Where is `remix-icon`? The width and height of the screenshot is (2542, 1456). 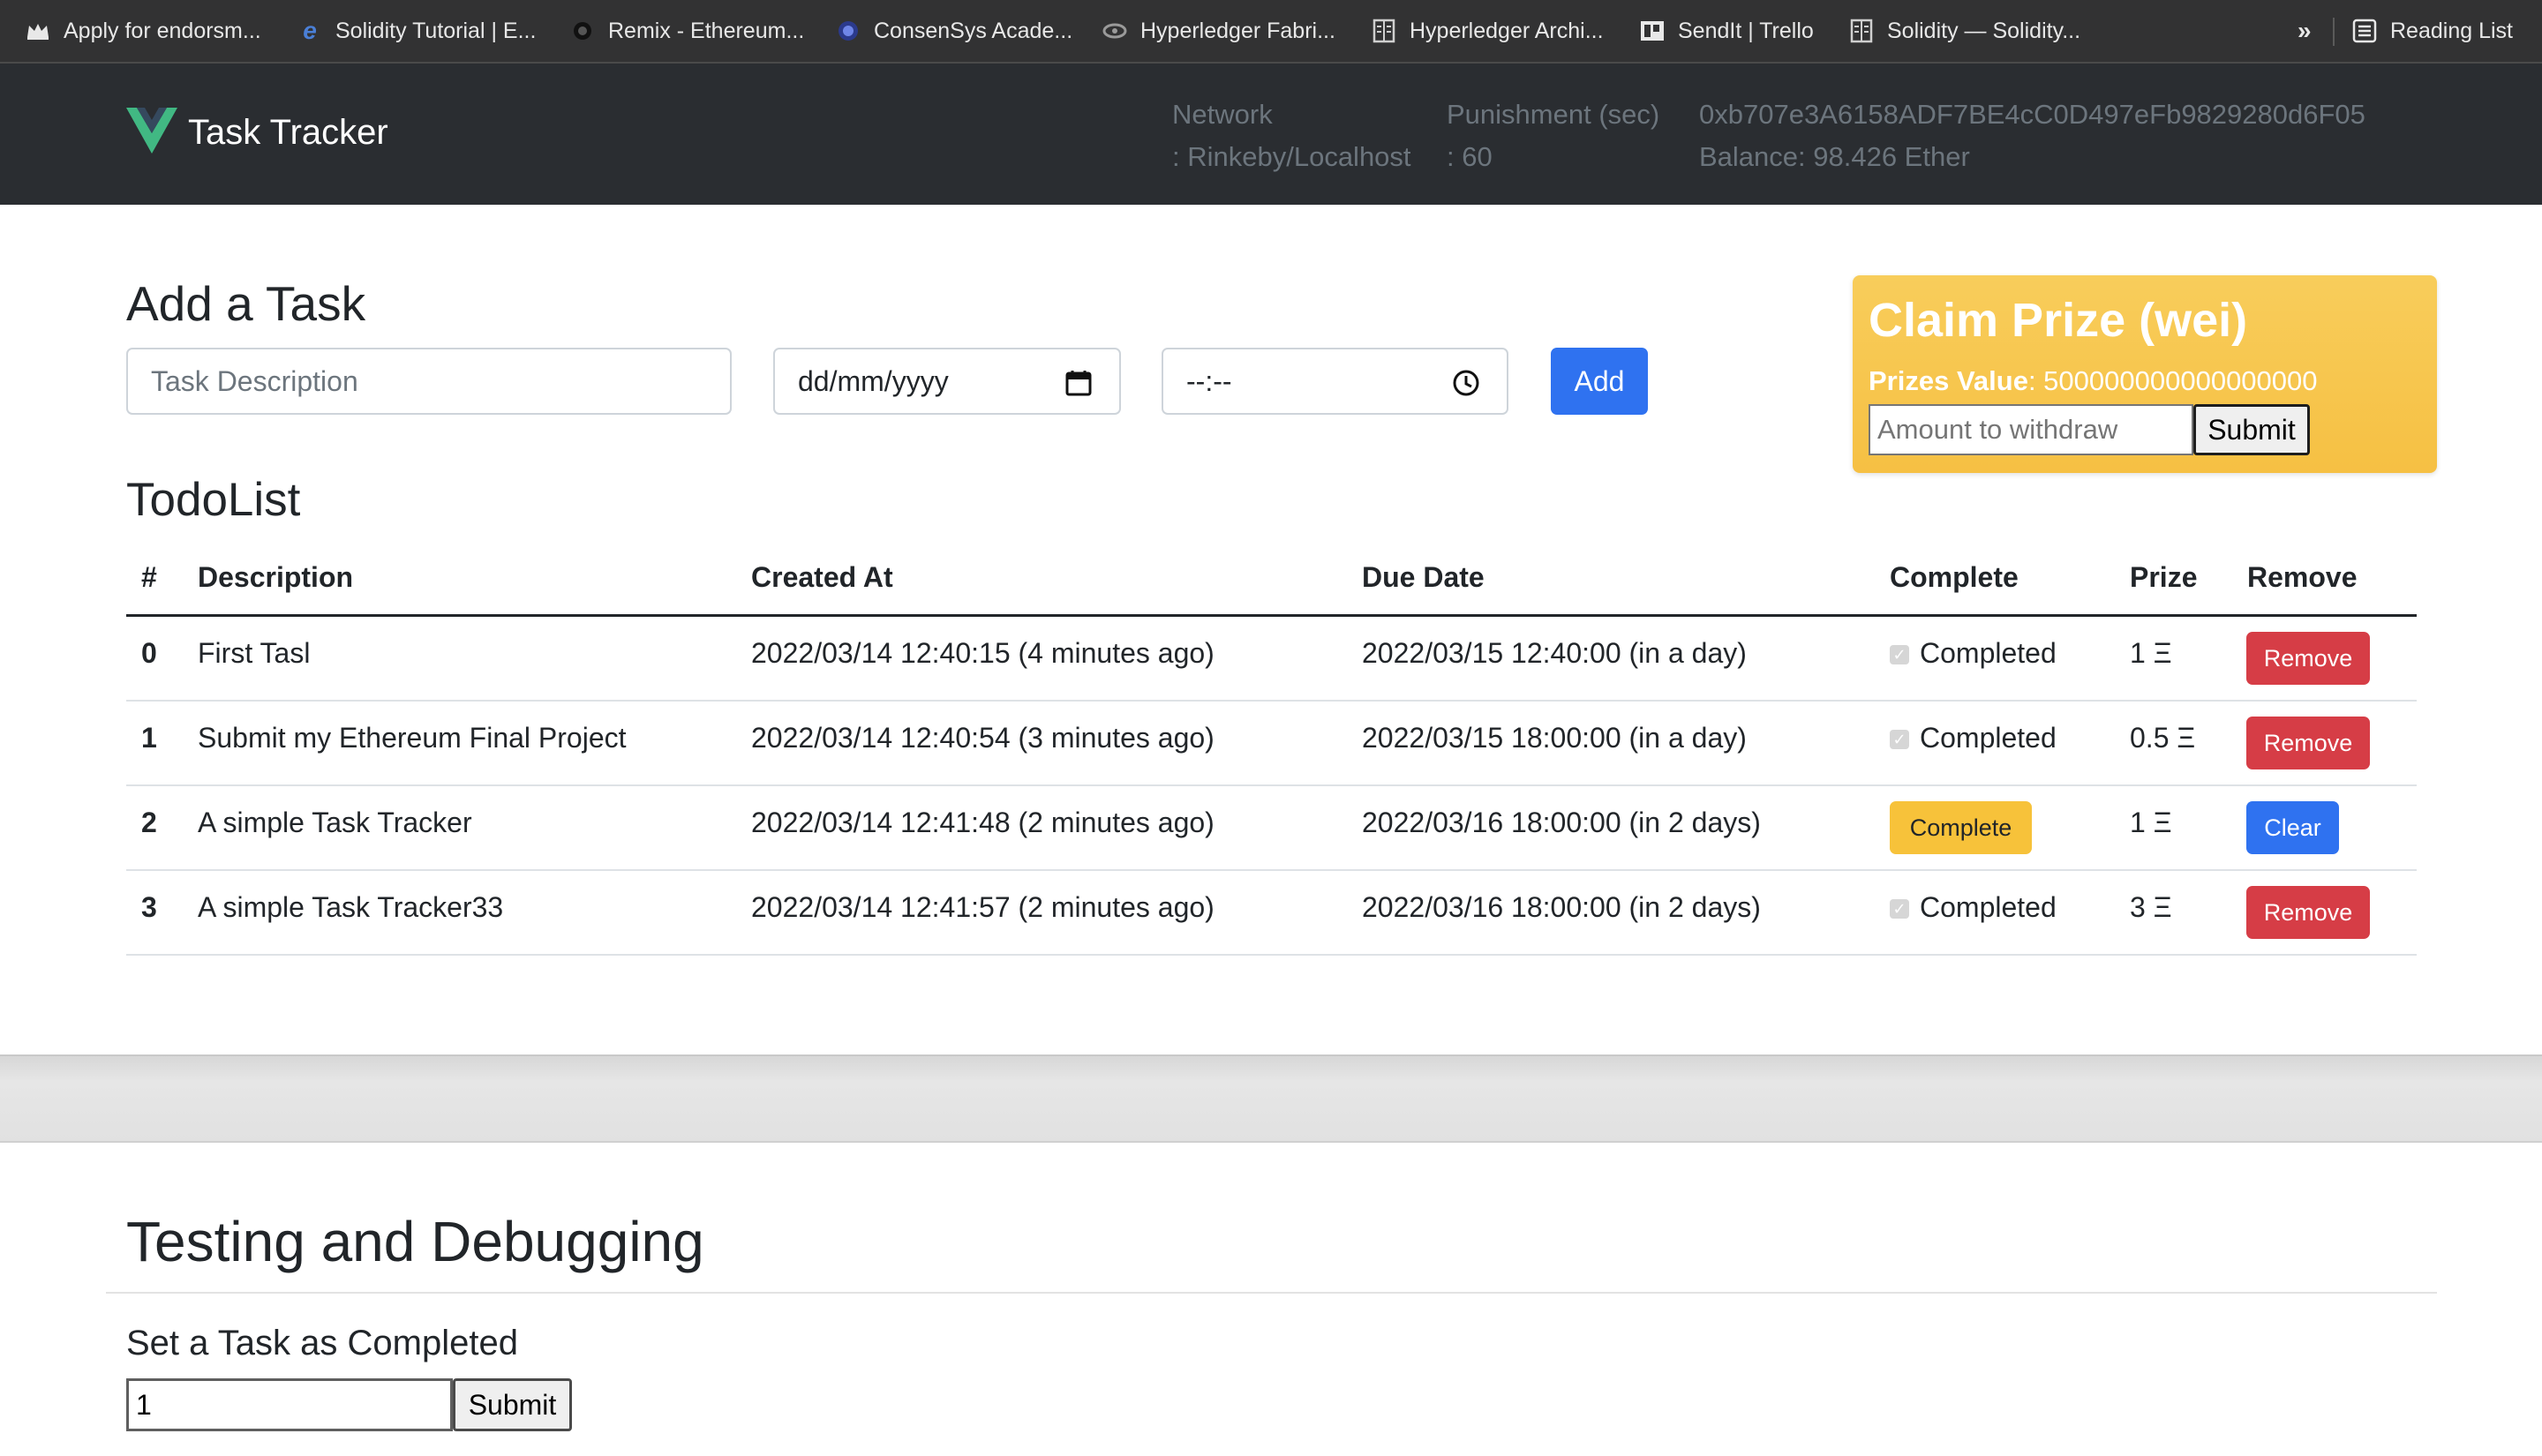 remix-icon is located at coordinates (582, 31).